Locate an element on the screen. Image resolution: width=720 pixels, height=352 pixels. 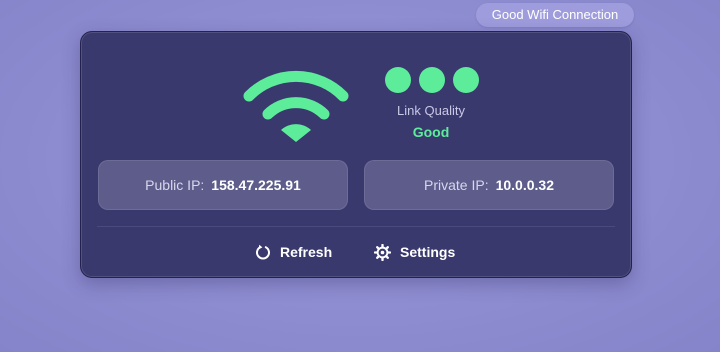
private-ip-card: Private IP: 10.0.0.32 is located at coordinates (489, 185).